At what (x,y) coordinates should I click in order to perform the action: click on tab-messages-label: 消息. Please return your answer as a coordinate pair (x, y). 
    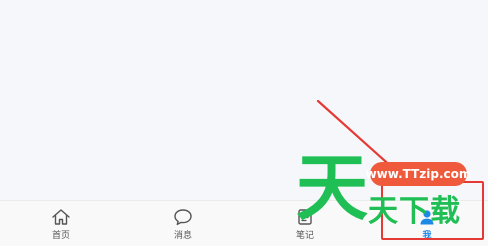
    Looking at the image, I should click on (182, 236).